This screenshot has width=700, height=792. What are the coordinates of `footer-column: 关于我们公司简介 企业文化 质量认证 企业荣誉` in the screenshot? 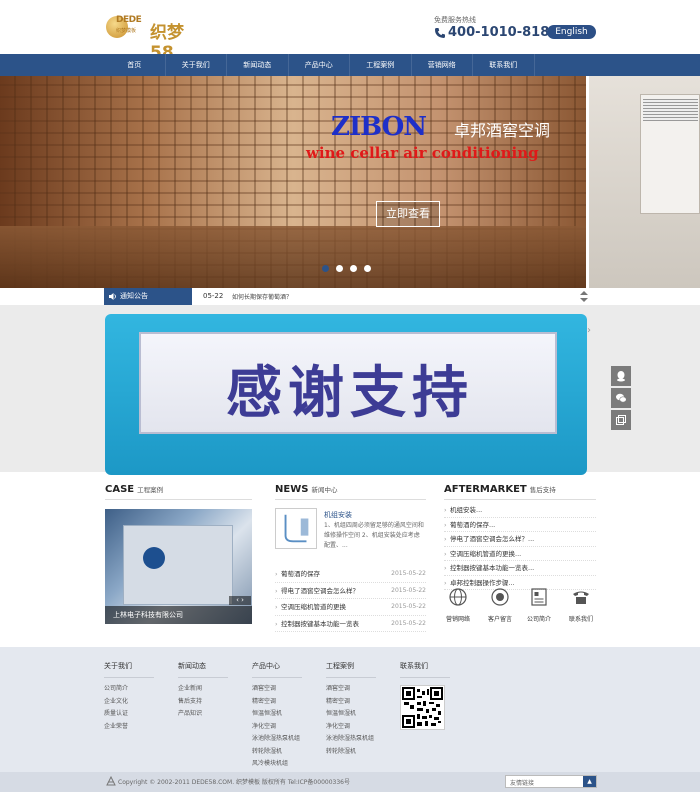 It's located at (118, 697).